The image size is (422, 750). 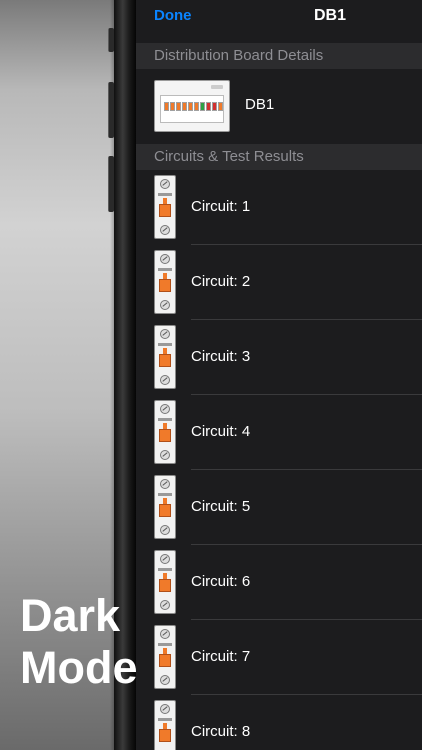 What do you see at coordinates (221, 656) in the screenshot?
I see `circuit-label: Circuit: 7` at bounding box center [221, 656].